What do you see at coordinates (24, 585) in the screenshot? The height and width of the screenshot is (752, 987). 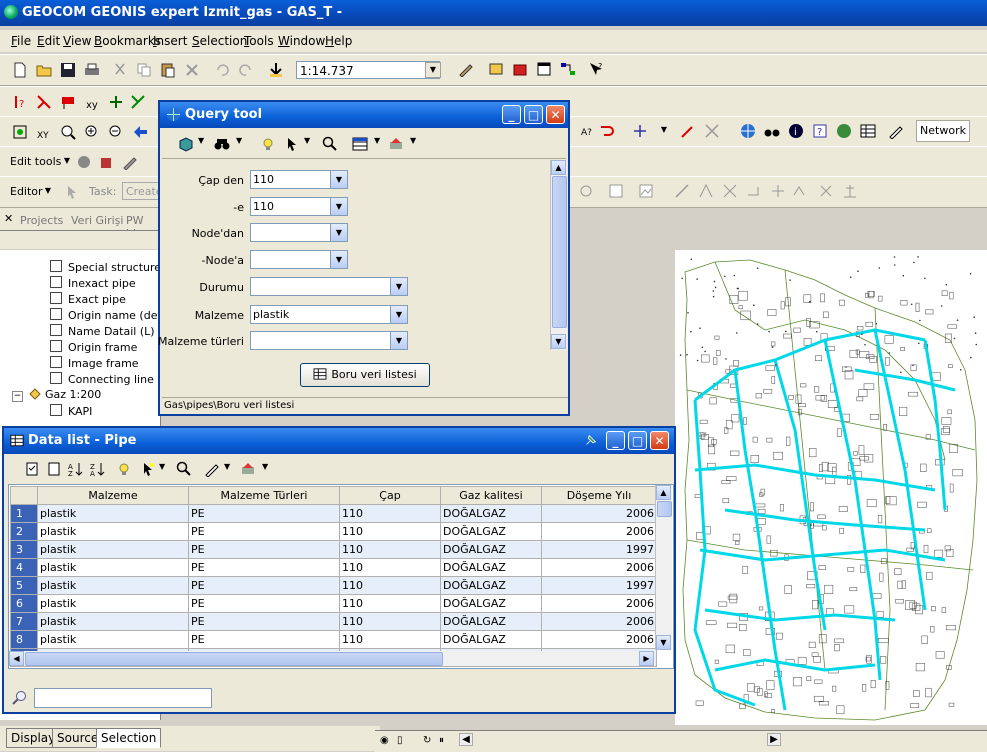 I see `row-number: 5` at bounding box center [24, 585].